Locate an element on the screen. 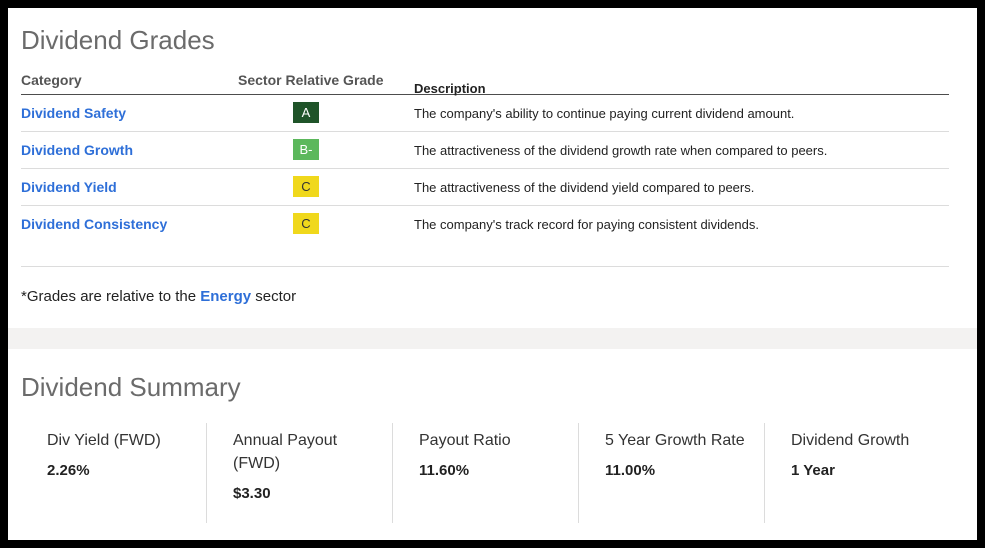  footnote-prefix: *Grades are relative to the is located at coordinates (111, 296).